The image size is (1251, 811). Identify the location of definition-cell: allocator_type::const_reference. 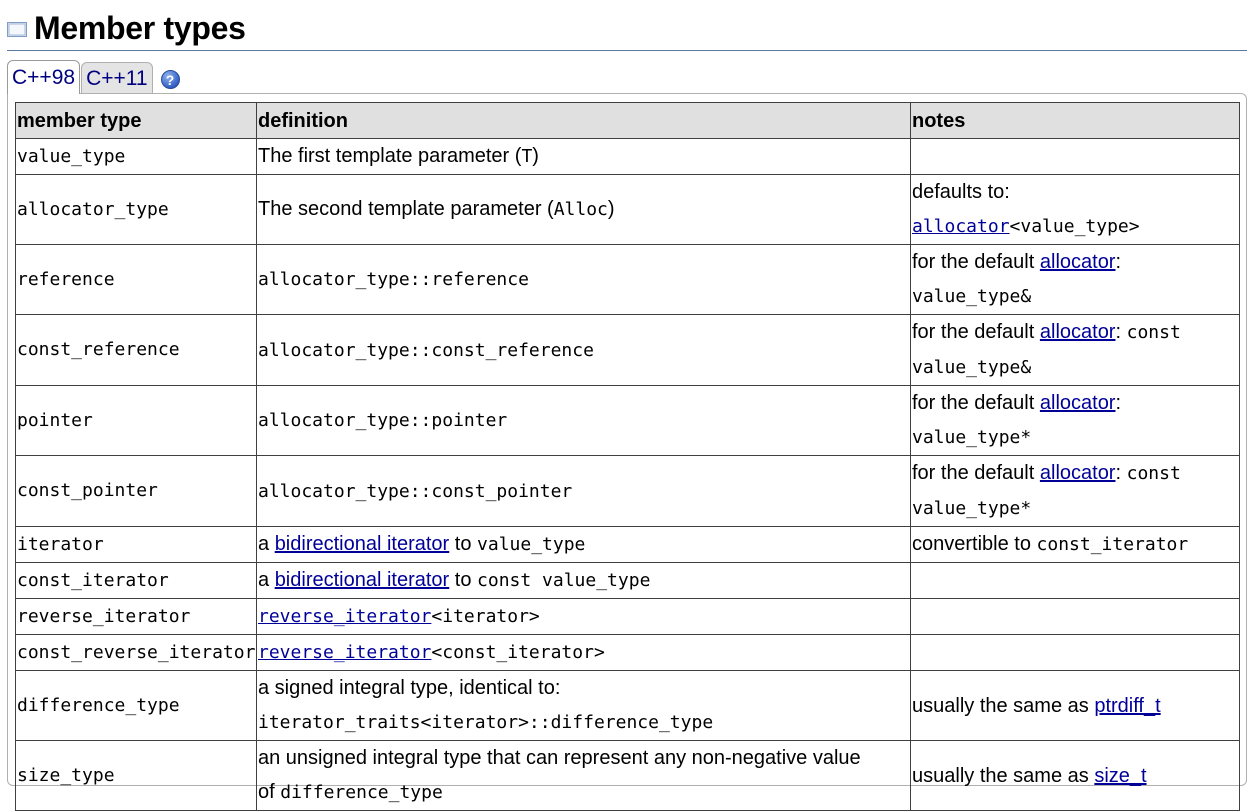
(583, 350).